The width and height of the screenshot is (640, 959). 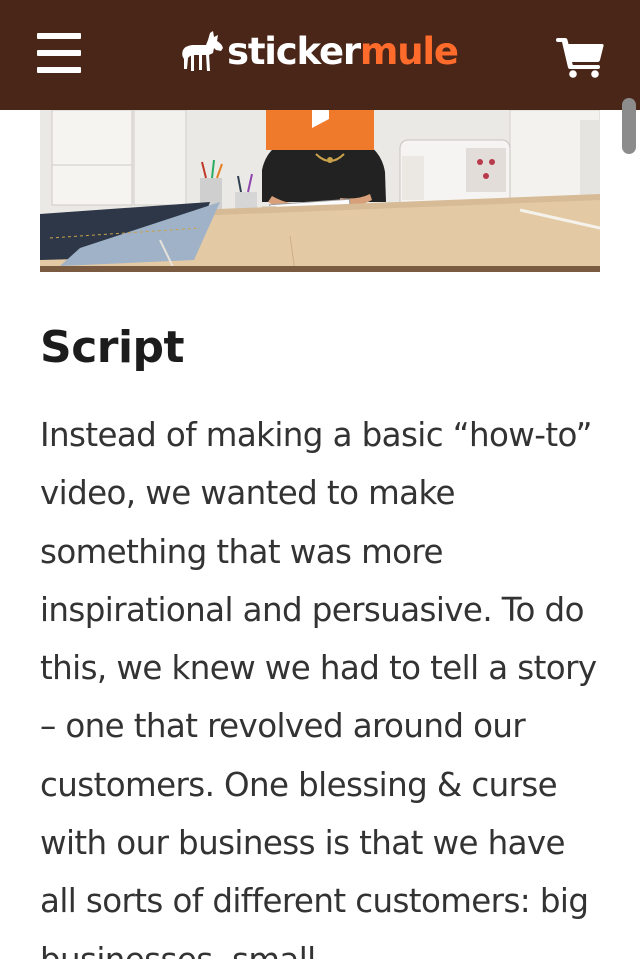 What do you see at coordinates (320, 269) in the screenshot?
I see `video-bottom-edge` at bounding box center [320, 269].